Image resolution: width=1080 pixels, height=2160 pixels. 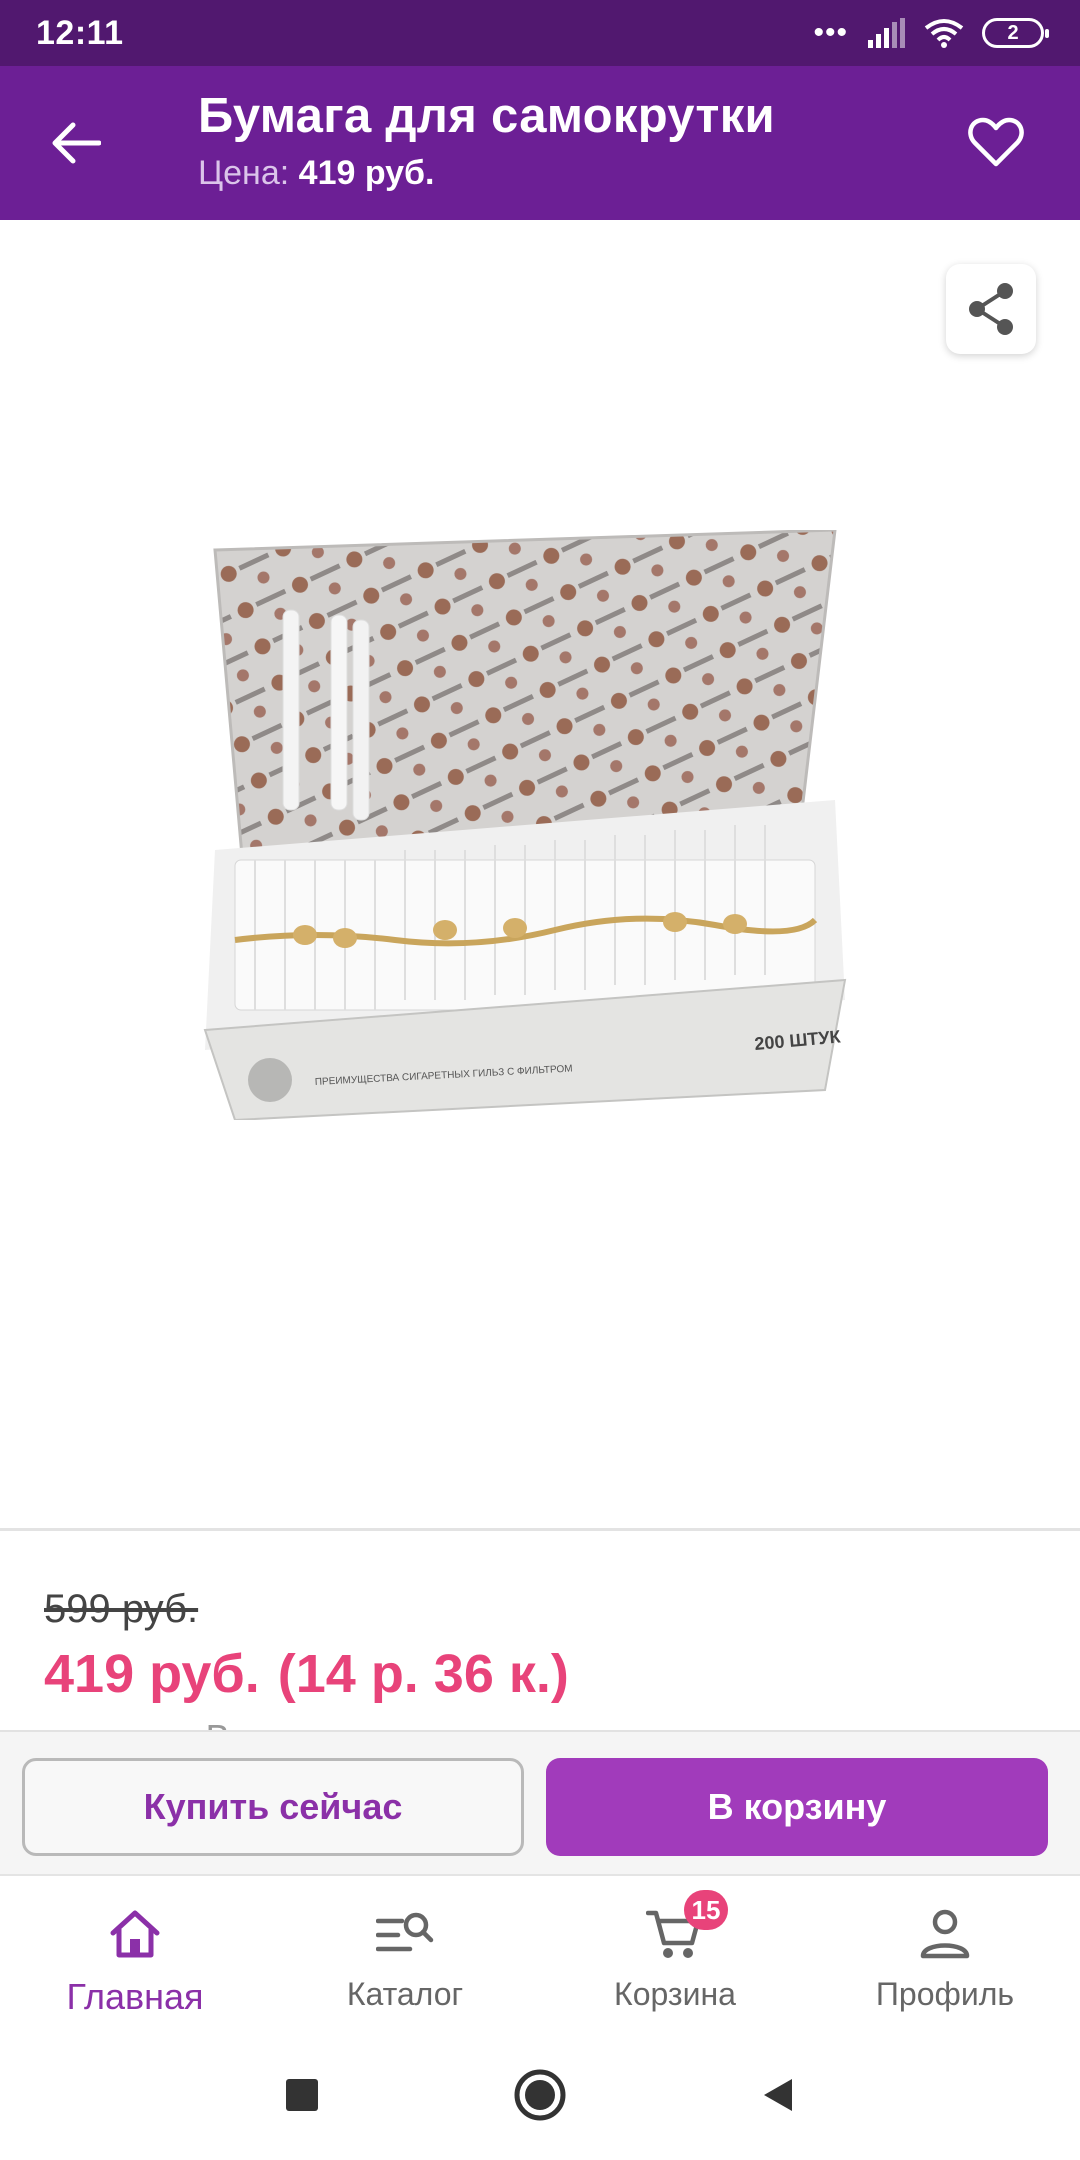 I want to click on status-bar: 12:11 ••• 2, so click(x=540, y=33).